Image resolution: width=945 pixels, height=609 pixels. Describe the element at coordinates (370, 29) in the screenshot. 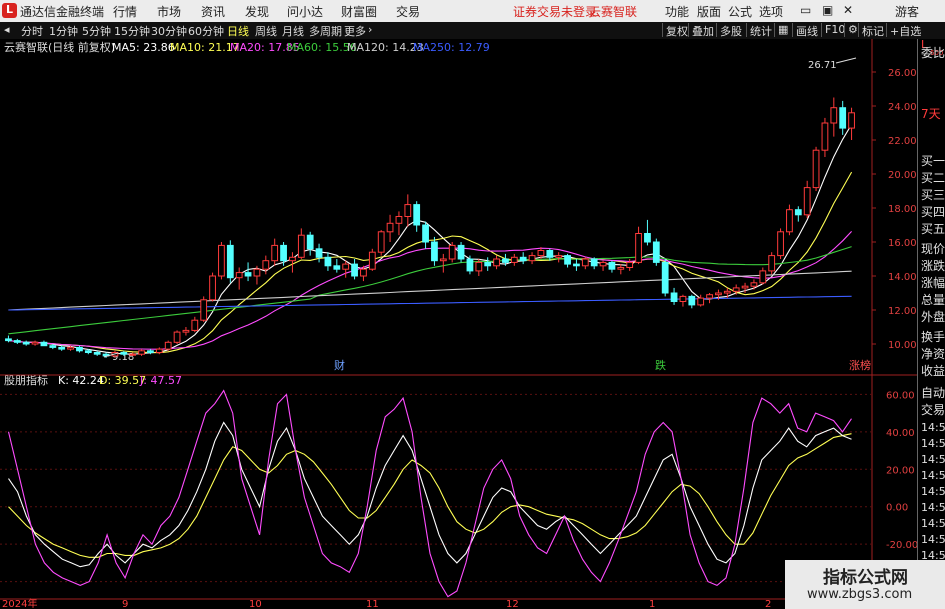

I see `more-chevron-icon: ›` at that location.